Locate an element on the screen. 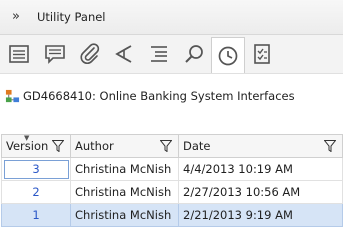 This screenshot has width=343, height=241. collapse-chevron-icon: » is located at coordinates (16, 16).